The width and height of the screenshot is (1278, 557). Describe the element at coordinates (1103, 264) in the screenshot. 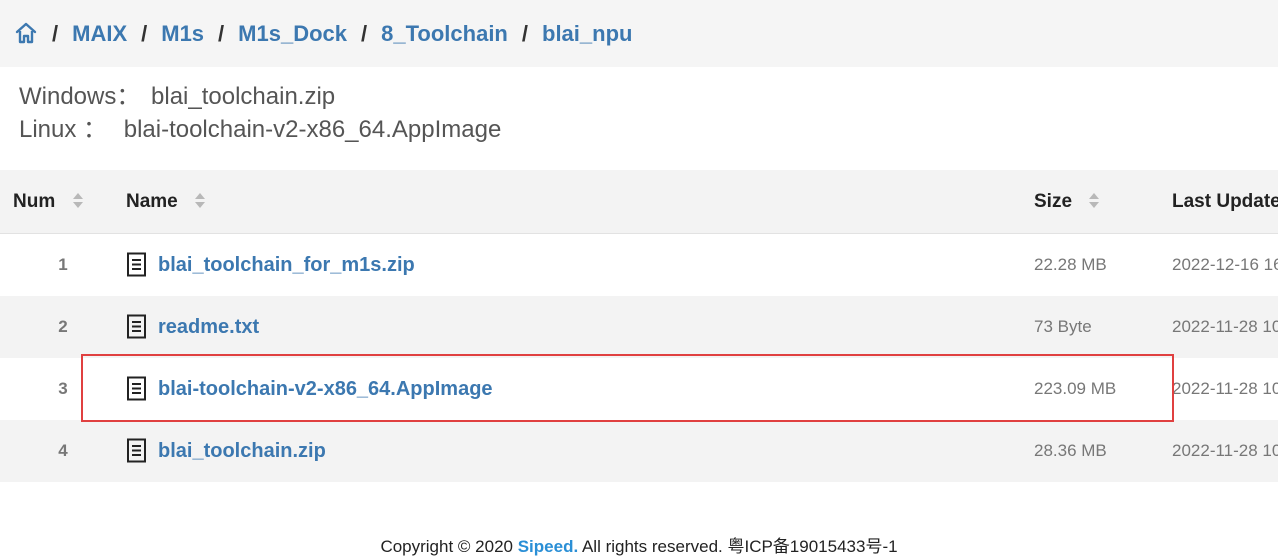

I see `row-size: 22.28 MB` at that location.